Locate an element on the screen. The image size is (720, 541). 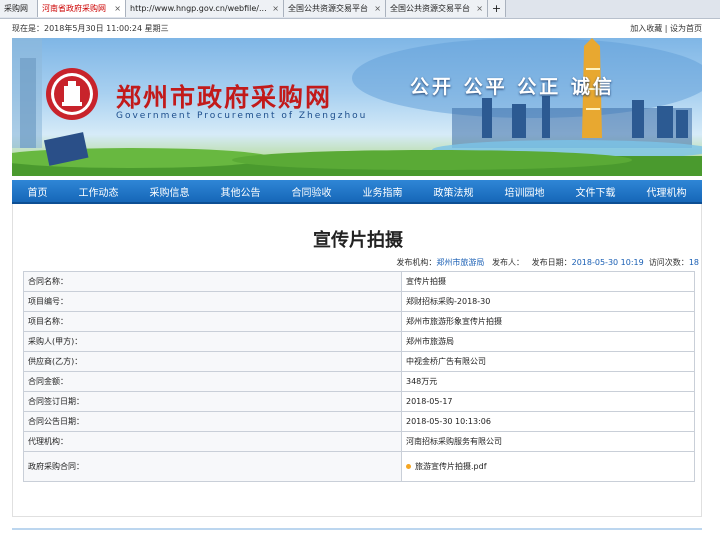
footer-divider is located at coordinates (357, 529).